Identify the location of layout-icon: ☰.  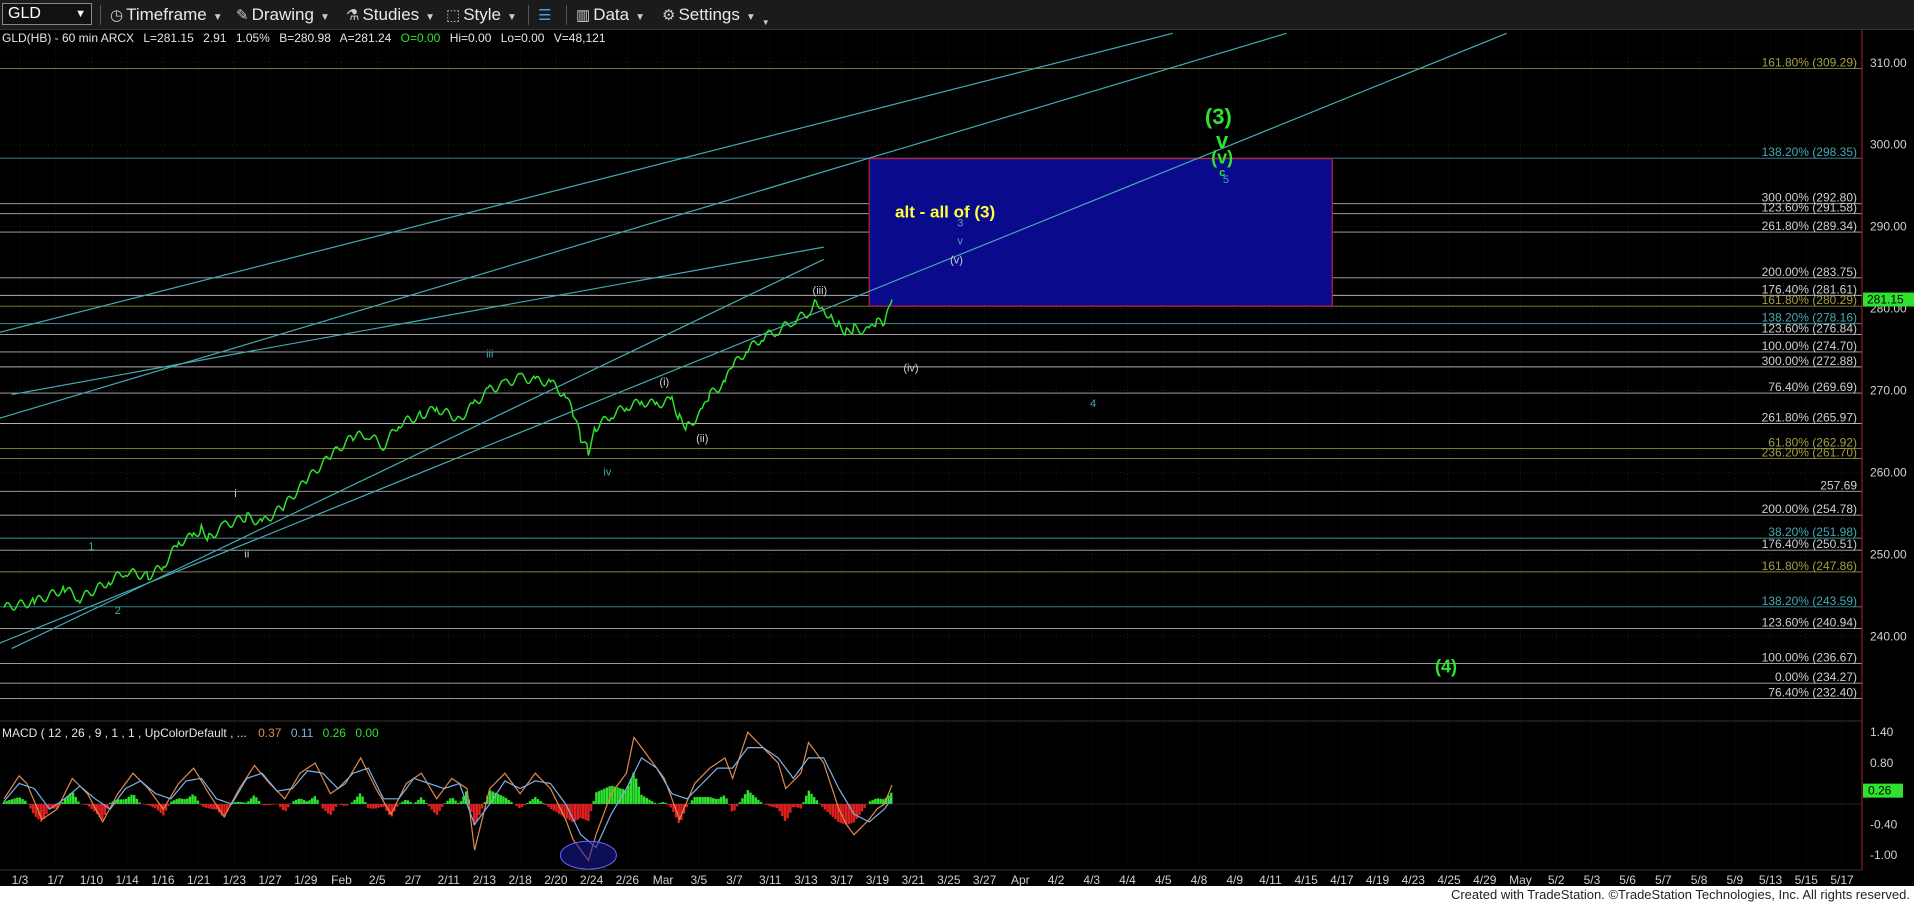
(545, 15).